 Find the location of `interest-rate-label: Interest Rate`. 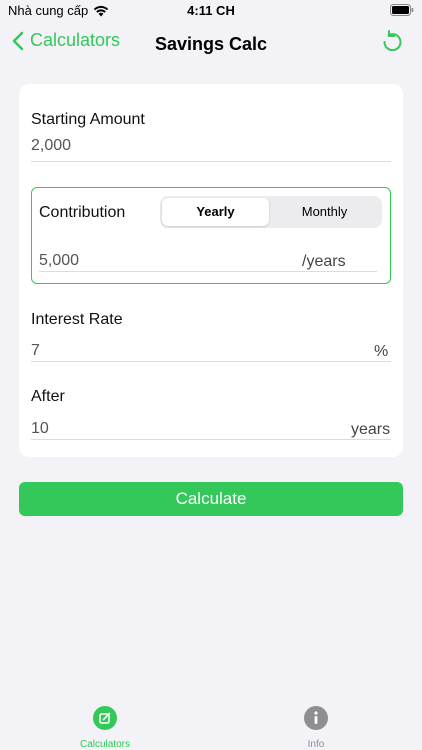

interest-rate-label: Interest Rate is located at coordinates (77, 319).